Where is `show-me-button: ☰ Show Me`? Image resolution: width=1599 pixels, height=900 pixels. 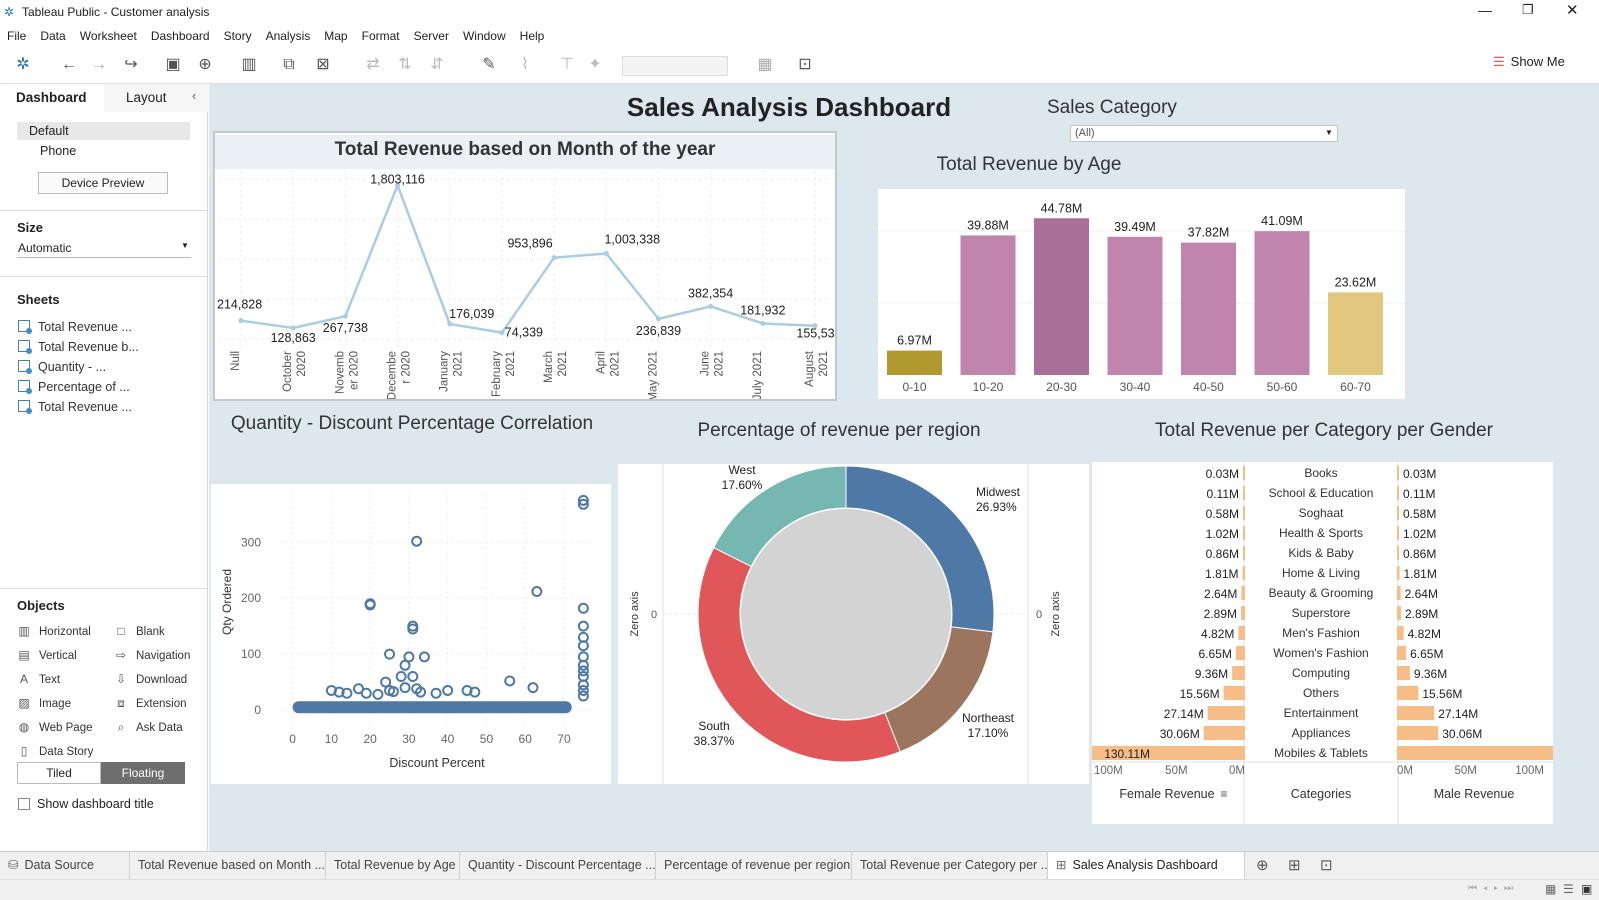 show-me-button: ☰ Show Me is located at coordinates (1529, 62).